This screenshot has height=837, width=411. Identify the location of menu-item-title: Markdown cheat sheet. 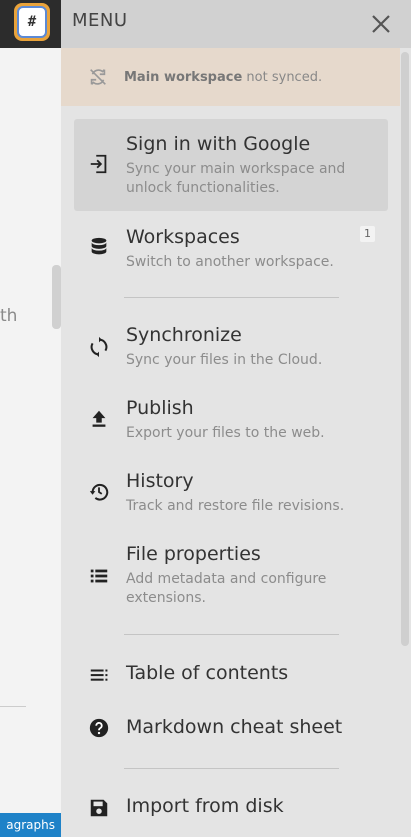
(234, 727).